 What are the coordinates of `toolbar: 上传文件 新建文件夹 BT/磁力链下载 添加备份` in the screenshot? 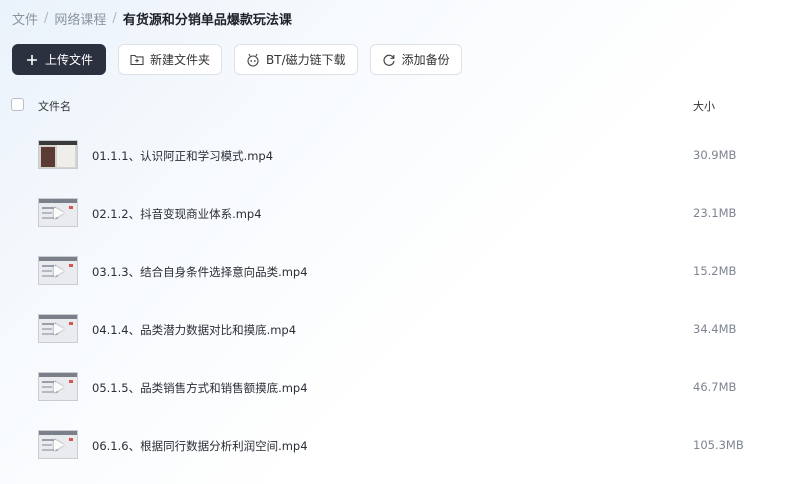 It's located at (237, 59).